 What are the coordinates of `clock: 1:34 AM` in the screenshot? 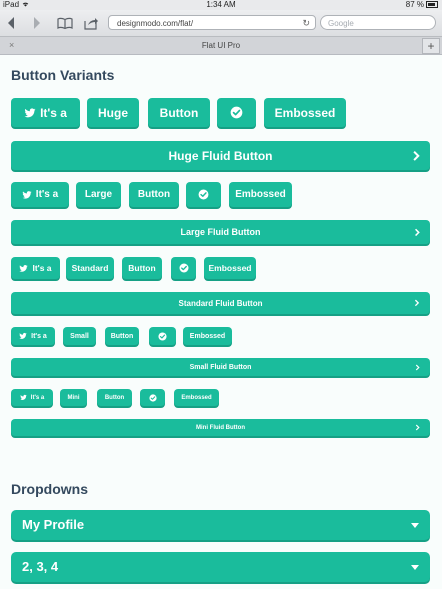 It's located at (221, 4).